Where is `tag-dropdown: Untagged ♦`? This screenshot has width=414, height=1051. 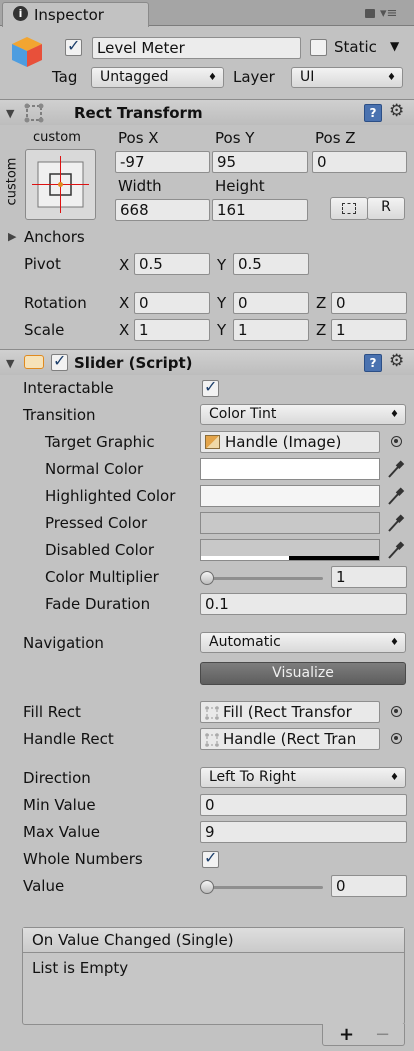 tag-dropdown: Untagged ♦ is located at coordinates (157, 77).